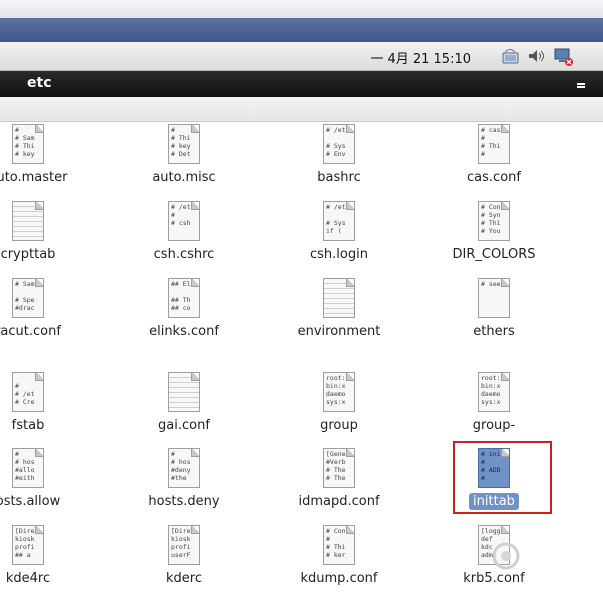  What do you see at coordinates (339, 177) in the screenshot?
I see `file-name-label: bashrc` at bounding box center [339, 177].